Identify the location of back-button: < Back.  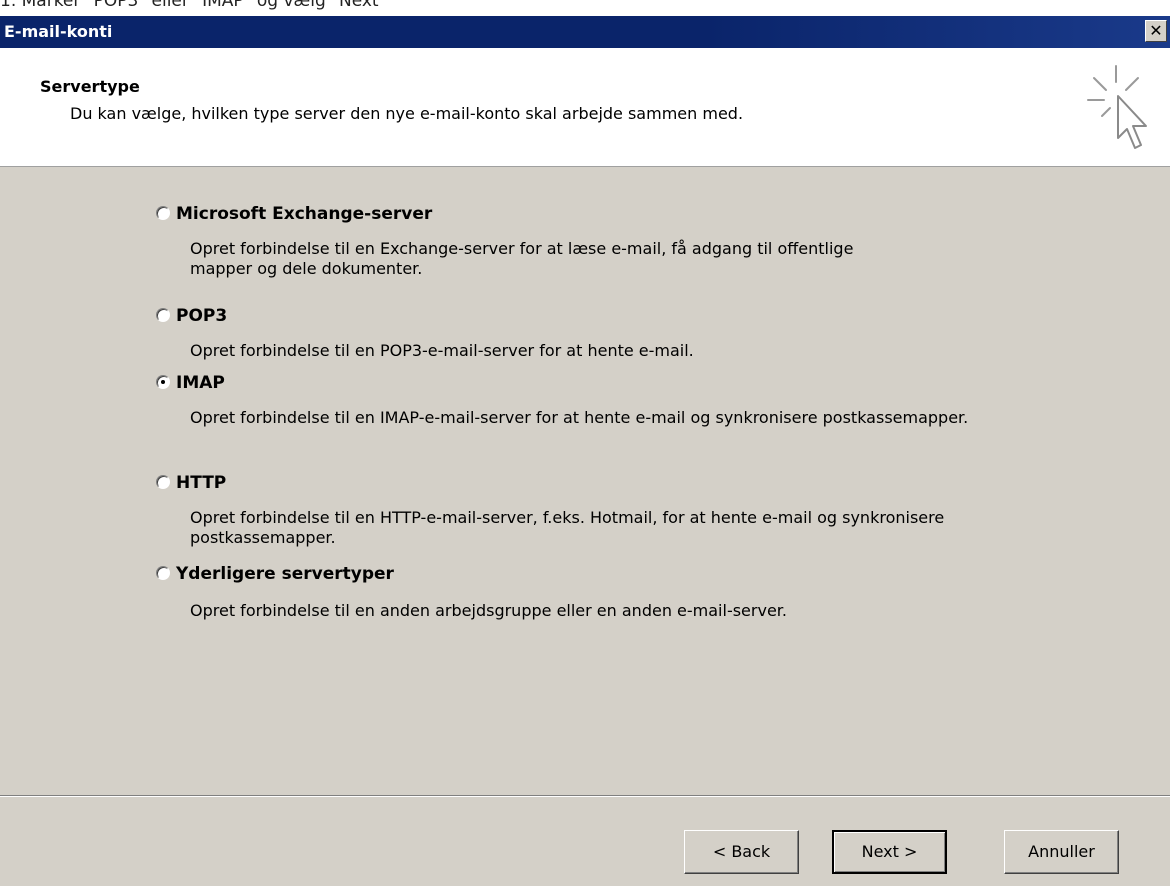
(741, 852).